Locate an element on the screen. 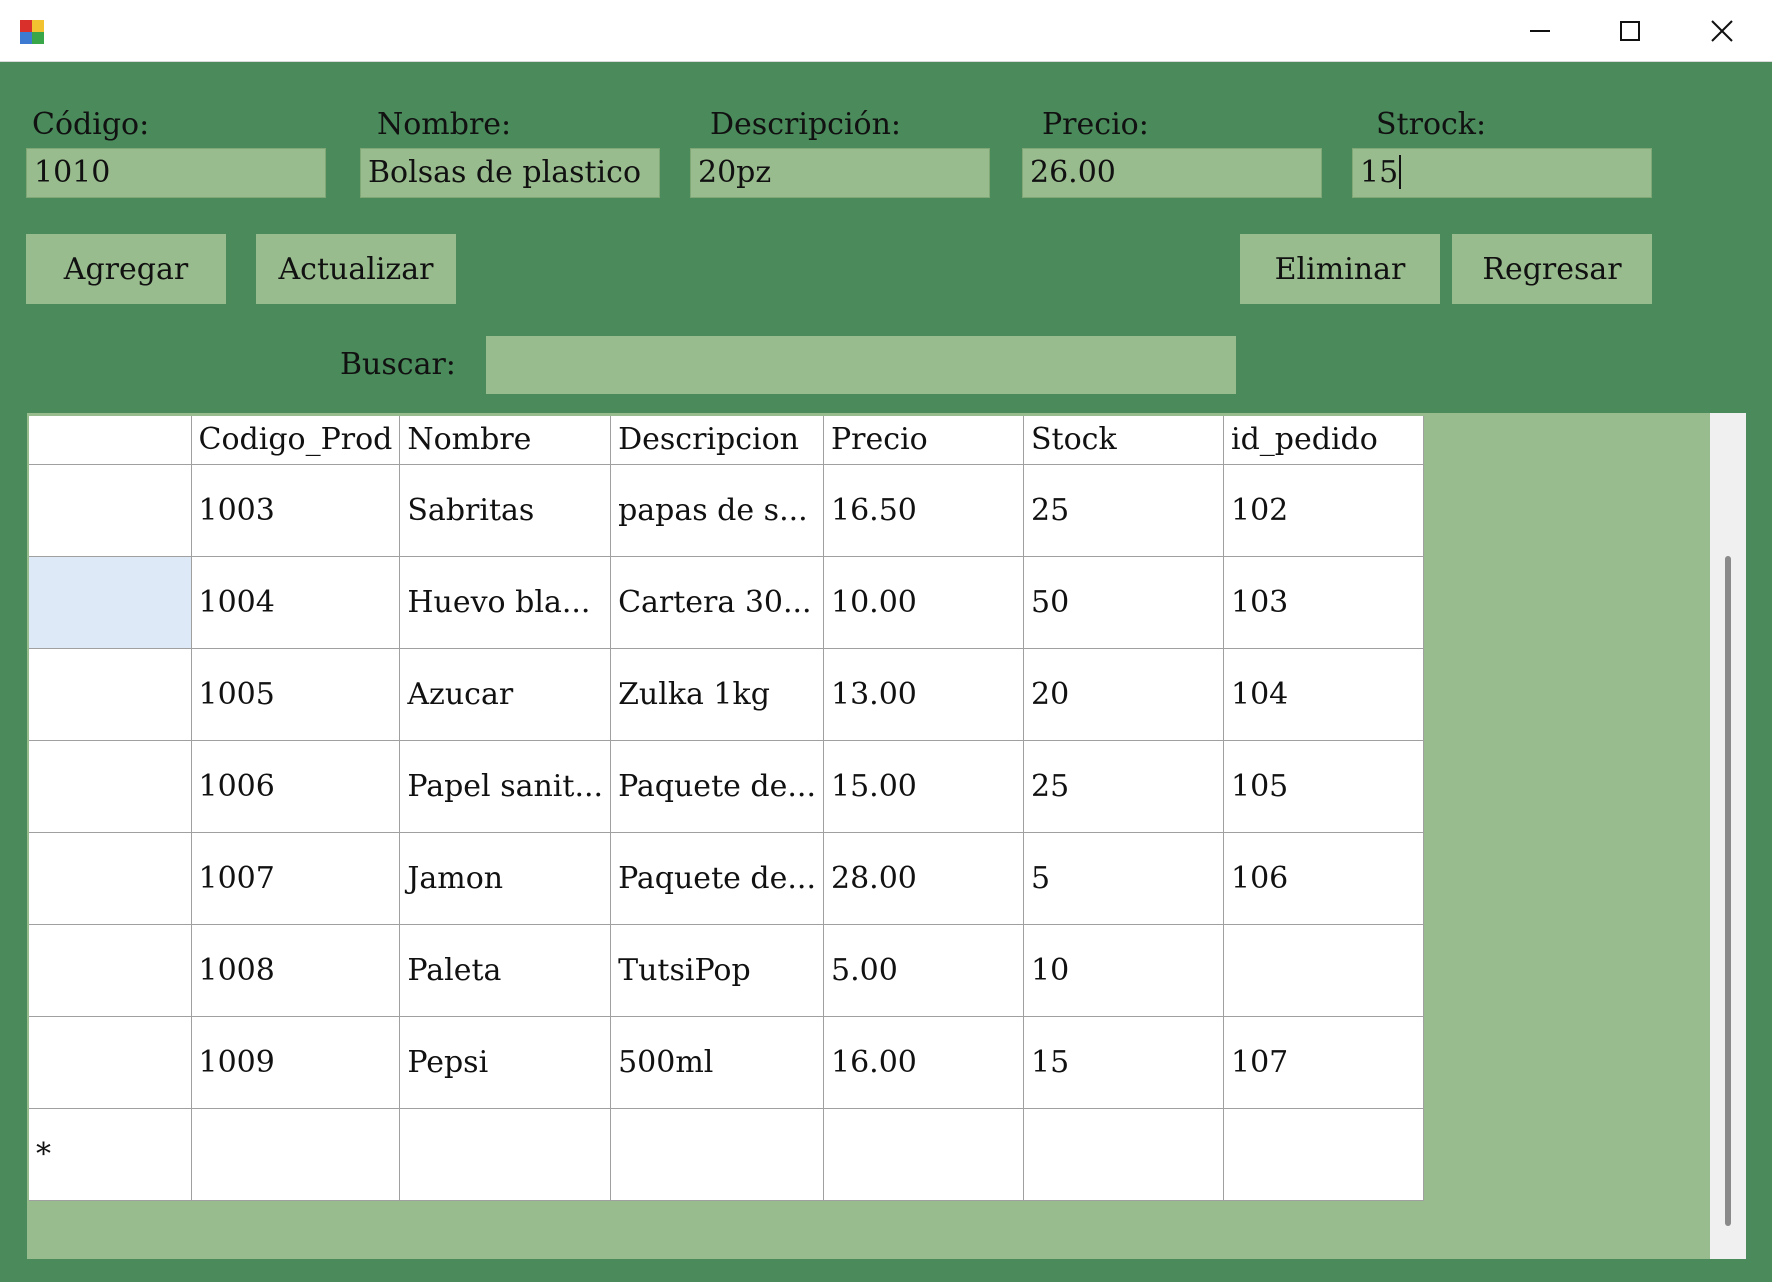 The image size is (1772, 1282). table-row: 1005 Azucar Zulka 1kg 13.00 20 104 is located at coordinates (726, 694).